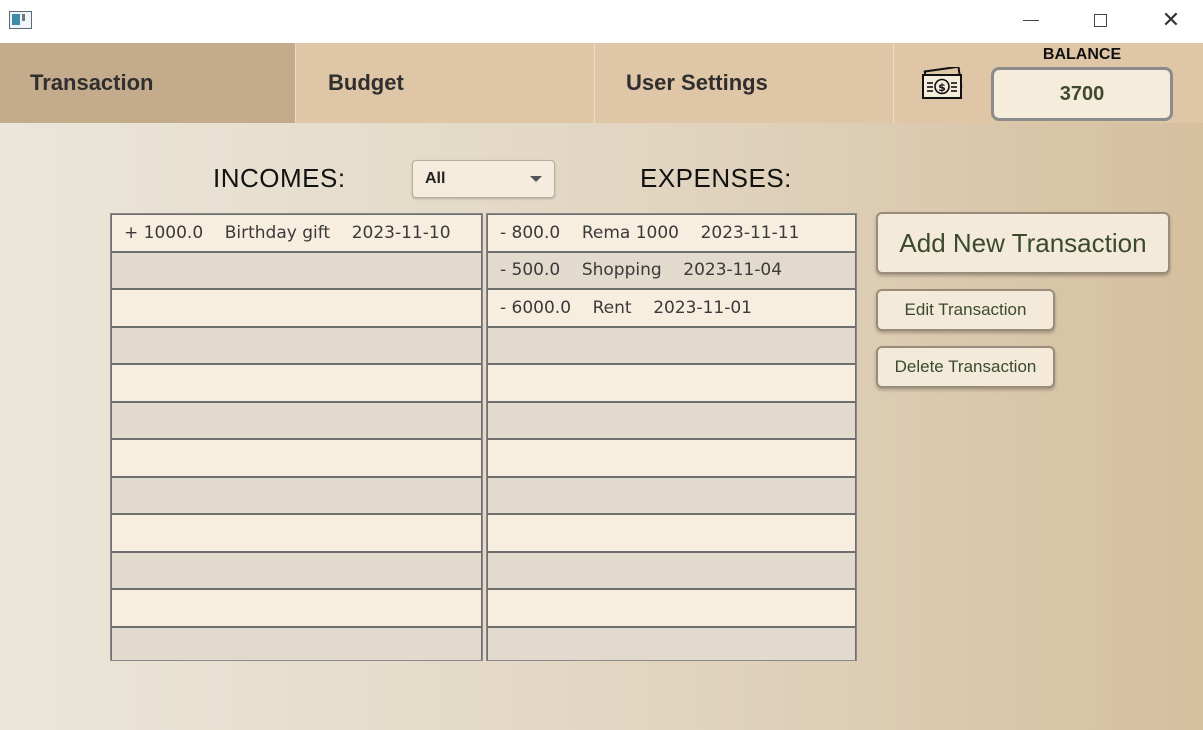 The width and height of the screenshot is (1203, 730). What do you see at coordinates (435, 178) in the screenshot?
I see `filter-value: All` at bounding box center [435, 178].